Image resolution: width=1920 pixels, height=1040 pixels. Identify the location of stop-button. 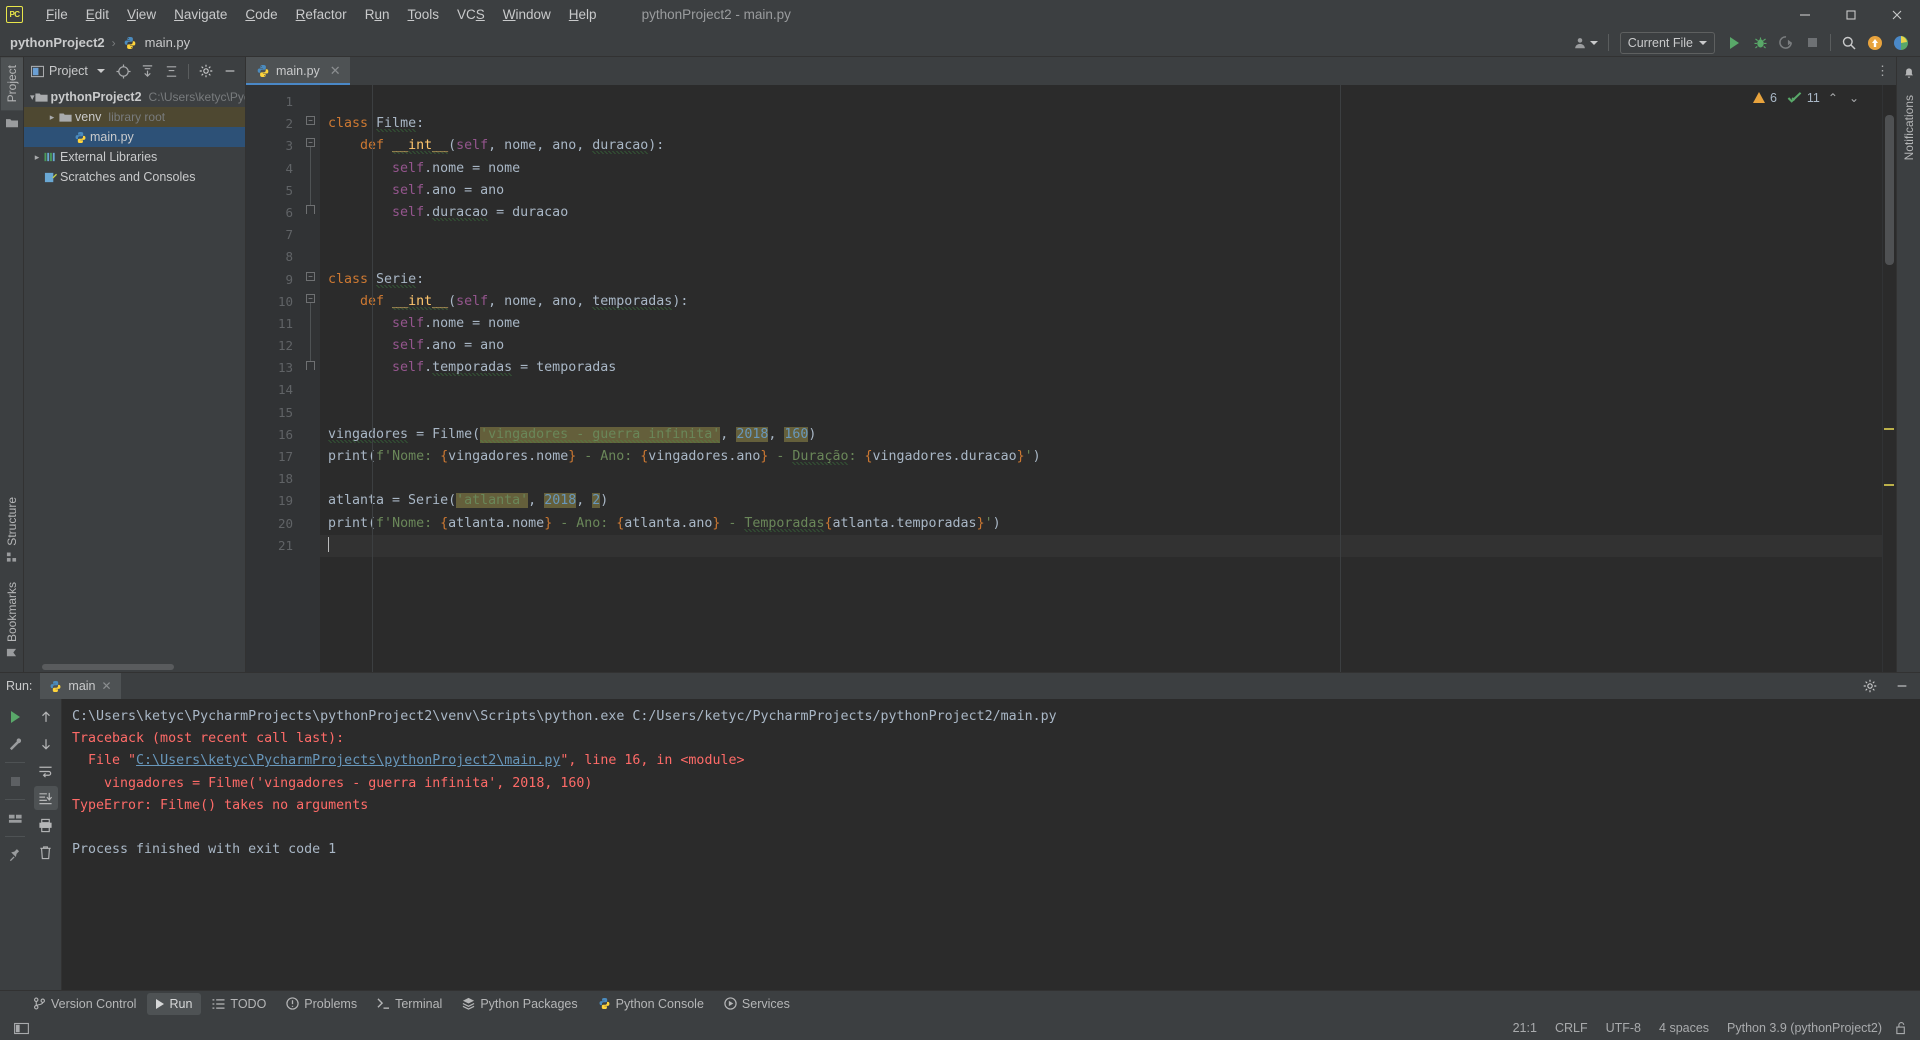
(1812, 43).